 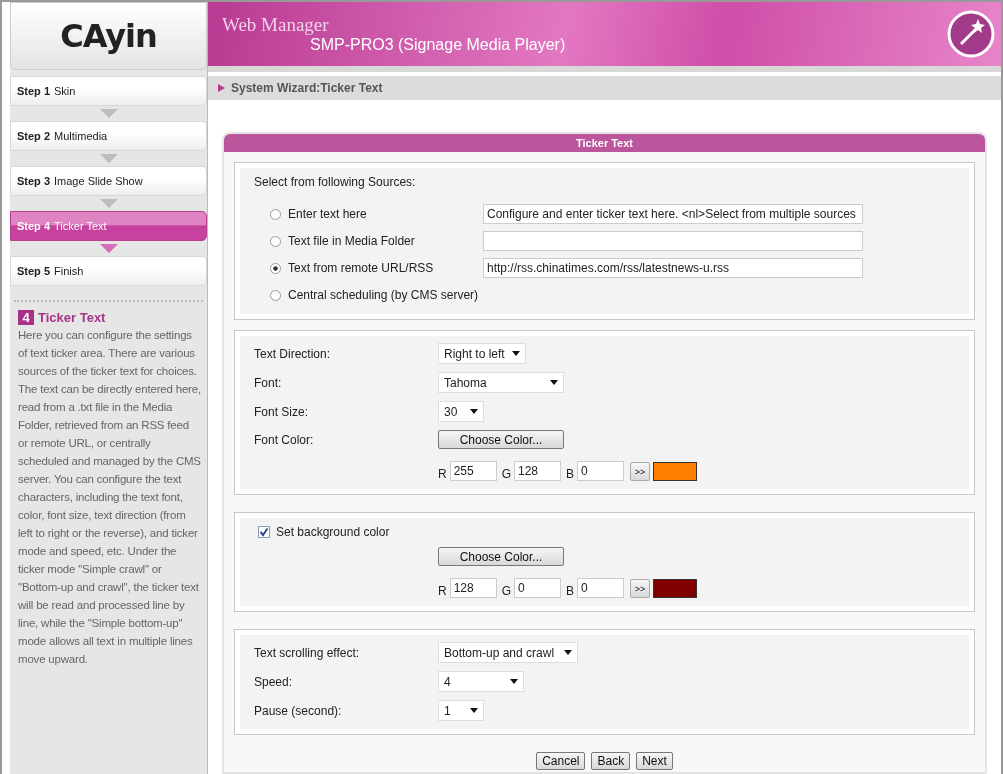 What do you see at coordinates (108, 226) in the screenshot?
I see `wizard-step: Step 4 Ticker Text` at bounding box center [108, 226].